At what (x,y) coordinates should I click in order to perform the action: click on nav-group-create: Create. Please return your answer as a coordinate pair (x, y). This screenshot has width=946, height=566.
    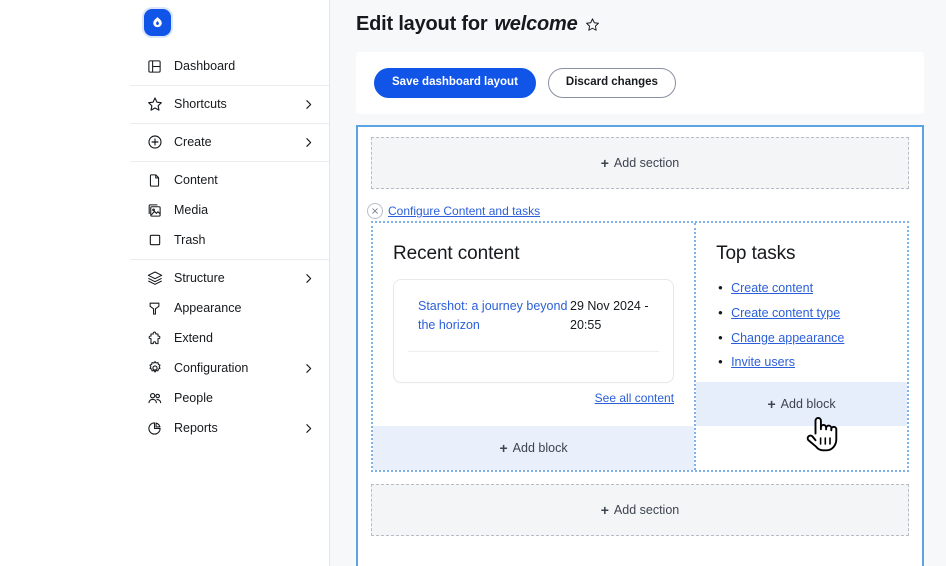
    Looking at the image, I should click on (229, 142).